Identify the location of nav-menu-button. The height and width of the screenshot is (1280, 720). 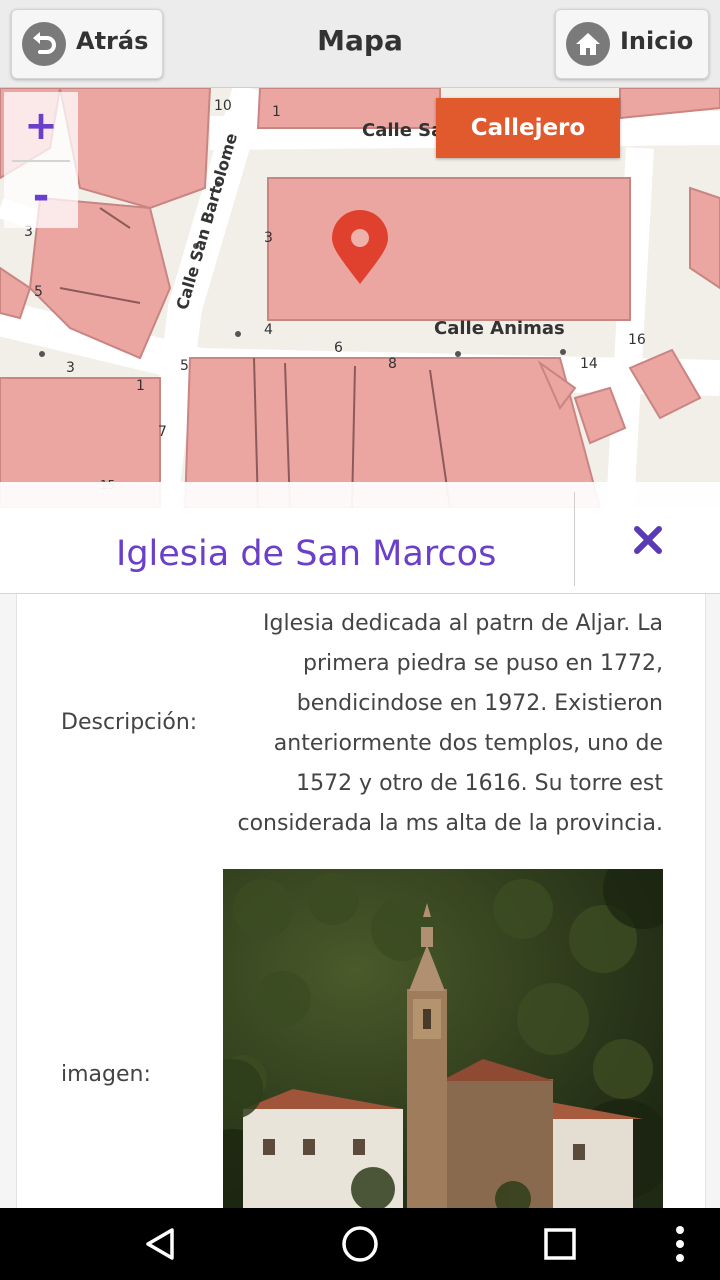
(680, 1244).